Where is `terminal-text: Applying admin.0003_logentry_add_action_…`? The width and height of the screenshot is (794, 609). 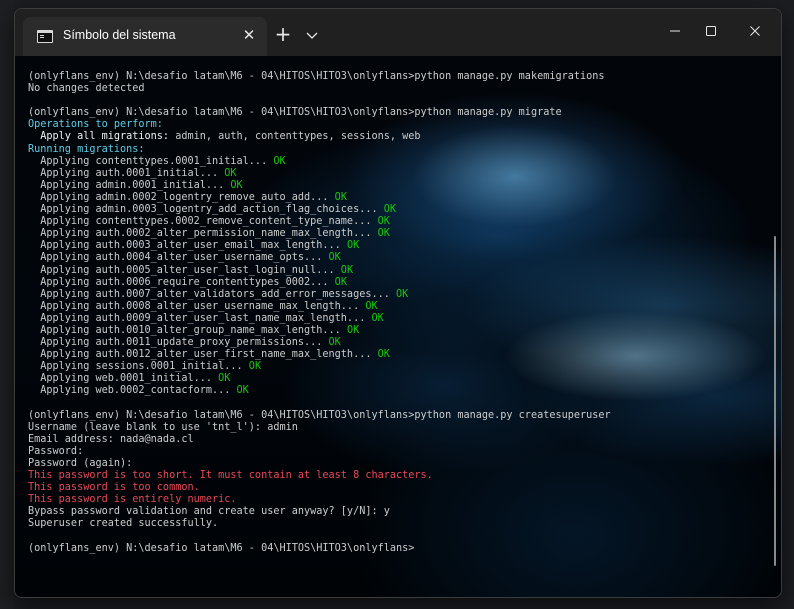
terminal-text: Applying admin.0003_logentry_add_action_… is located at coordinates (203, 210).